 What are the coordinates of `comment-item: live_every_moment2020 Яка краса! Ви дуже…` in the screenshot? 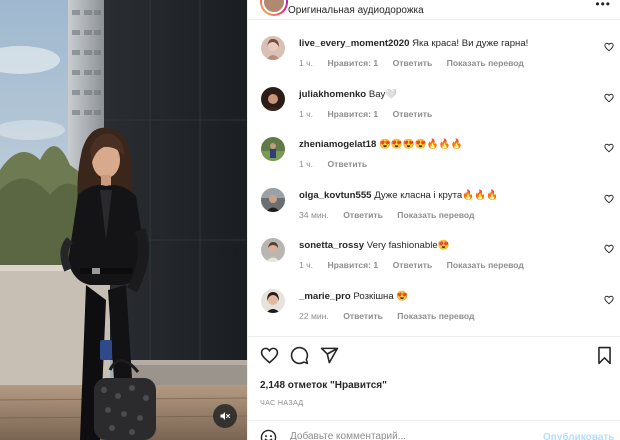 It's located at (434, 55).